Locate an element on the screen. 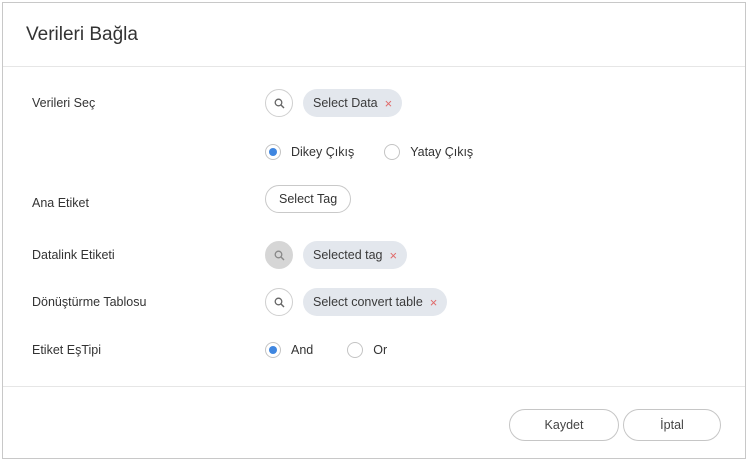 The image size is (750, 463). select-data-row: Verileri Seç Select Data × is located at coordinates (374, 103).